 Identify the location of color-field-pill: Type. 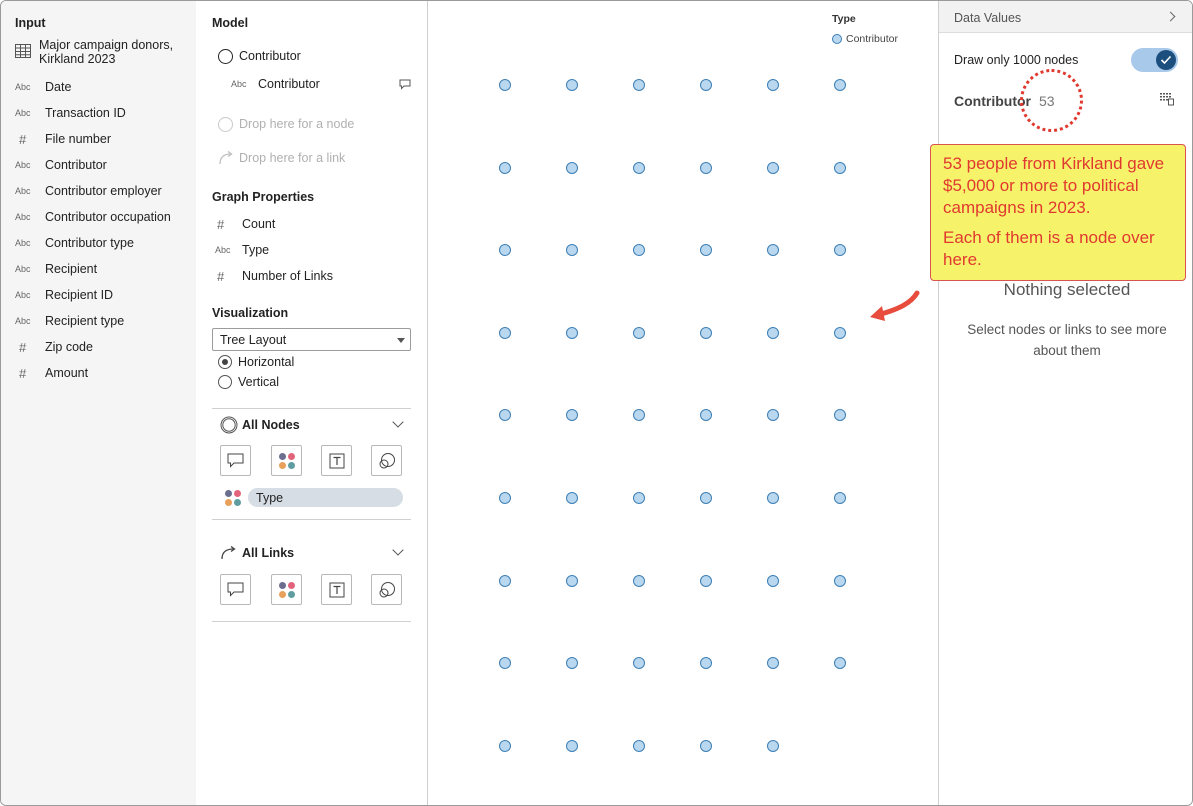
(325, 497).